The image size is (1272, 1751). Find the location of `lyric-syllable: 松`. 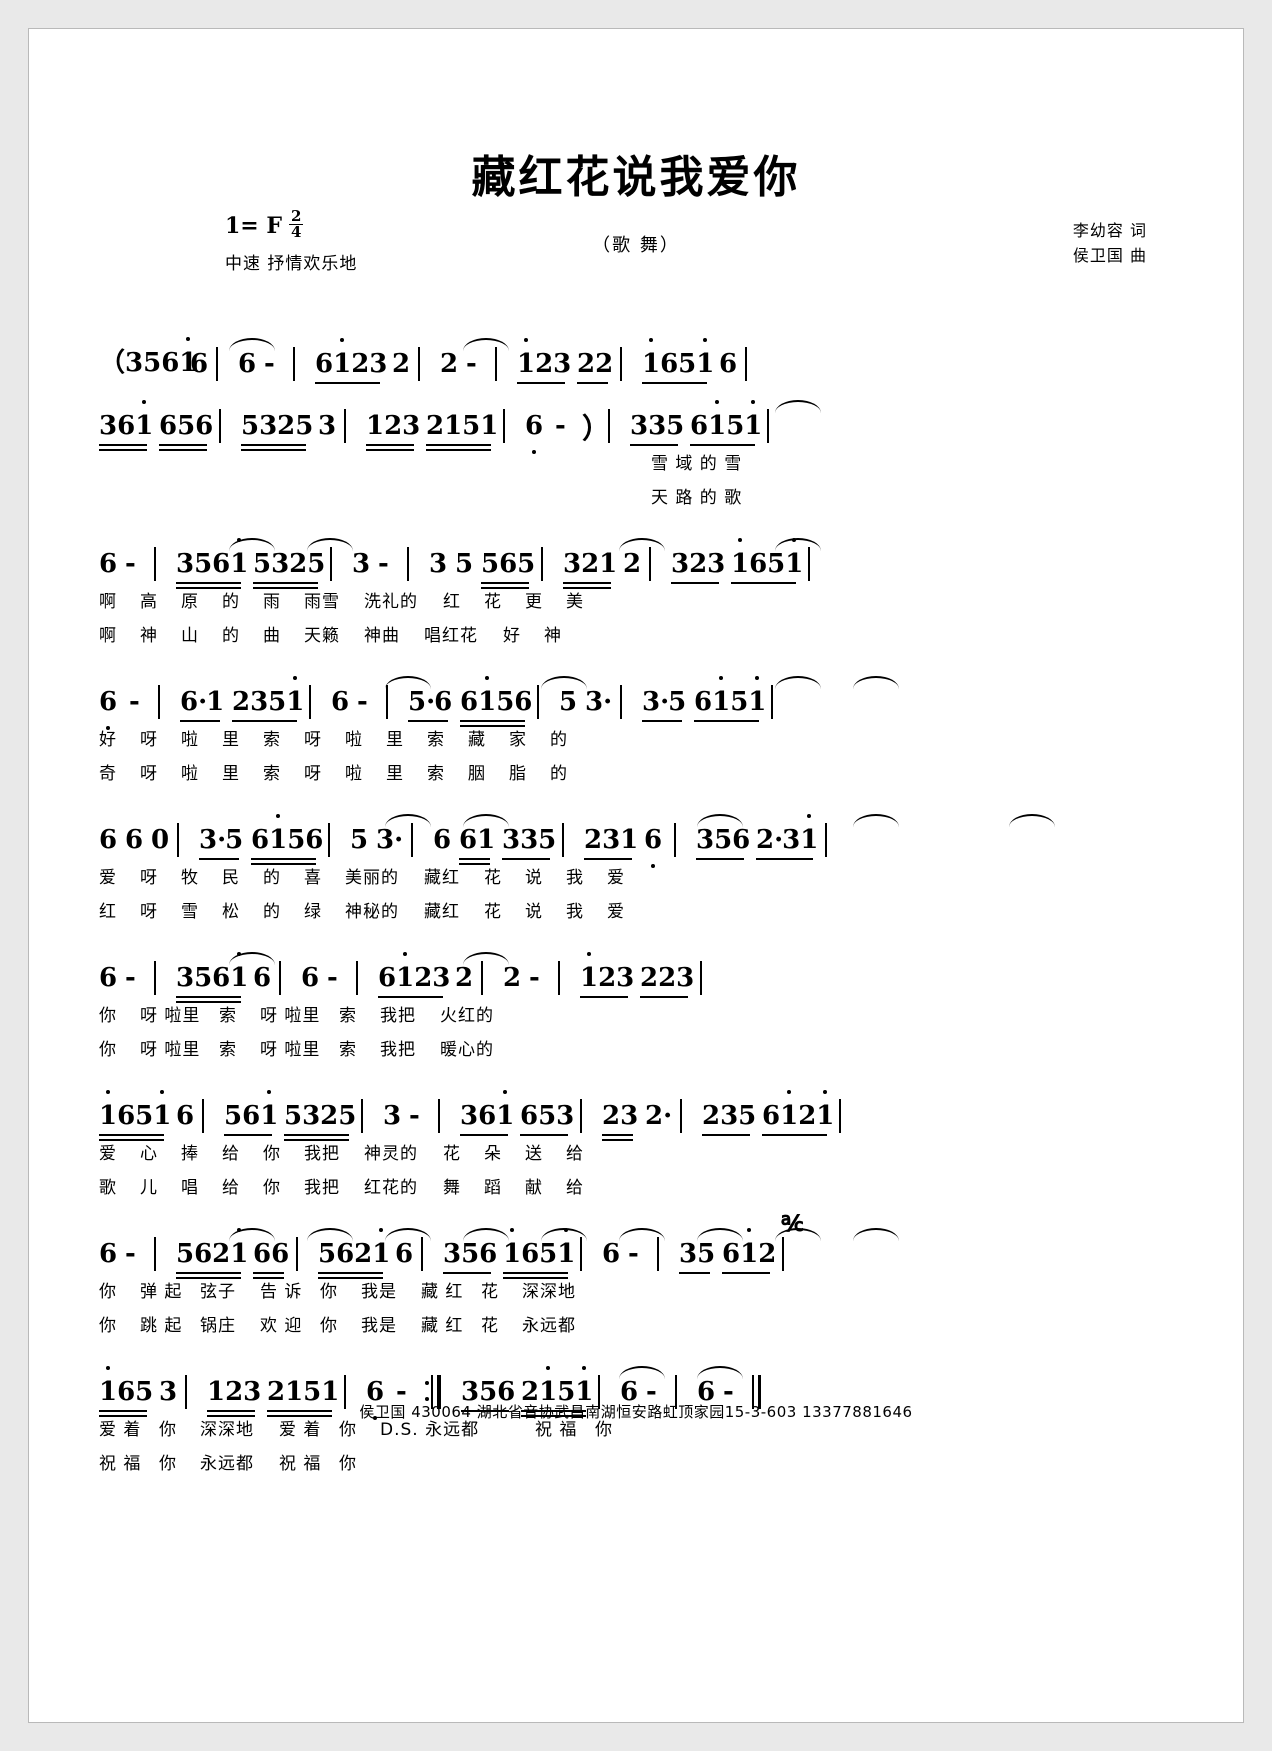

lyric-syllable: 松 is located at coordinates (231, 912).